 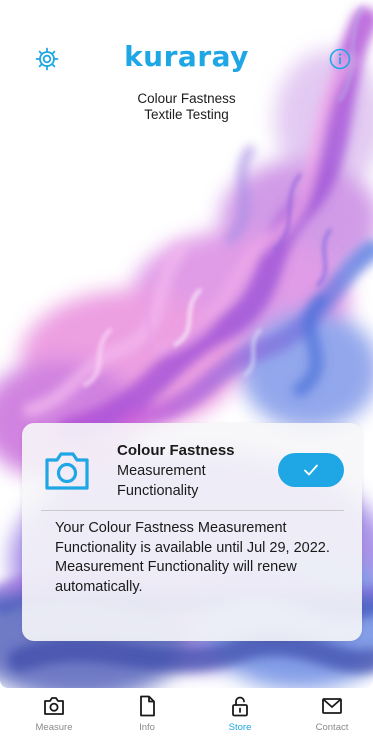 What do you see at coordinates (54, 727) in the screenshot?
I see `tab-measure-label: Measure` at bounding box center [54, 727].